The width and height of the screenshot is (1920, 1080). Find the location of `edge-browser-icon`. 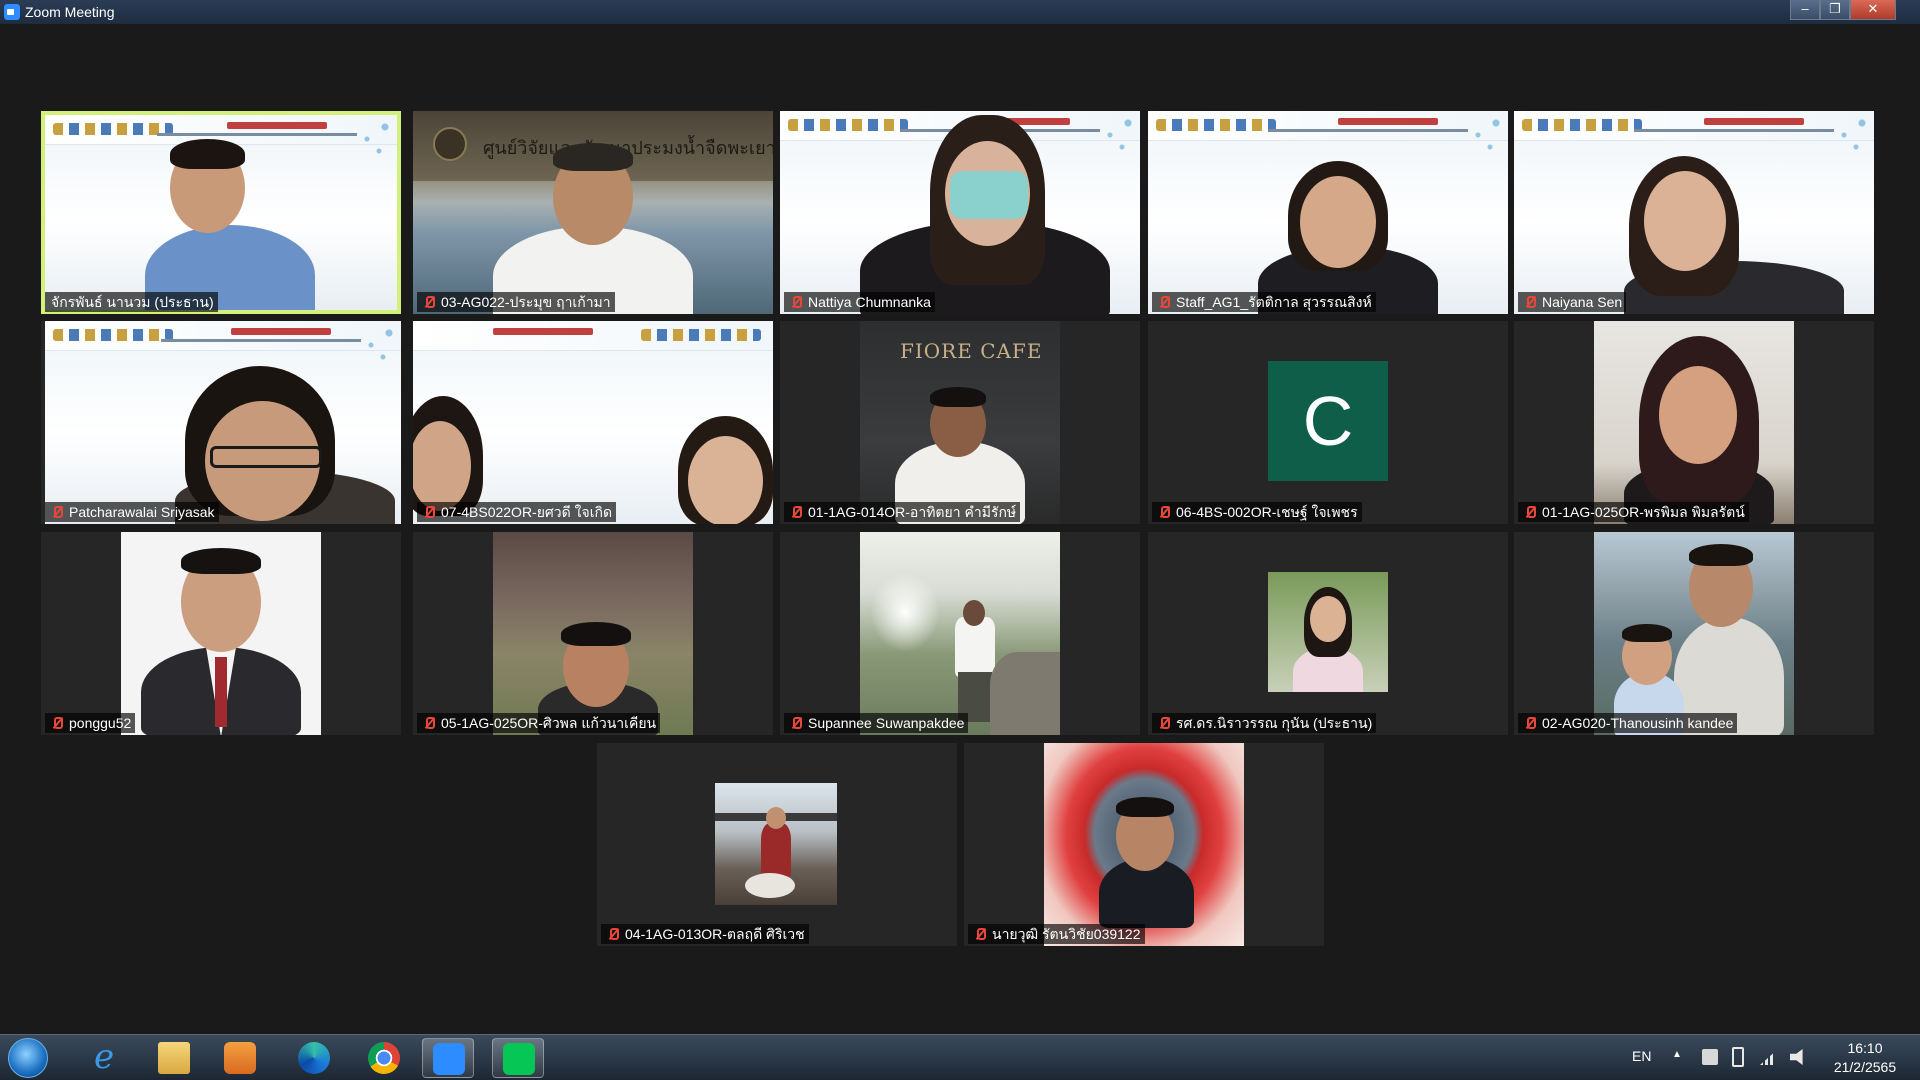

edge-browser-icon is located at coordinates (314, 1058).